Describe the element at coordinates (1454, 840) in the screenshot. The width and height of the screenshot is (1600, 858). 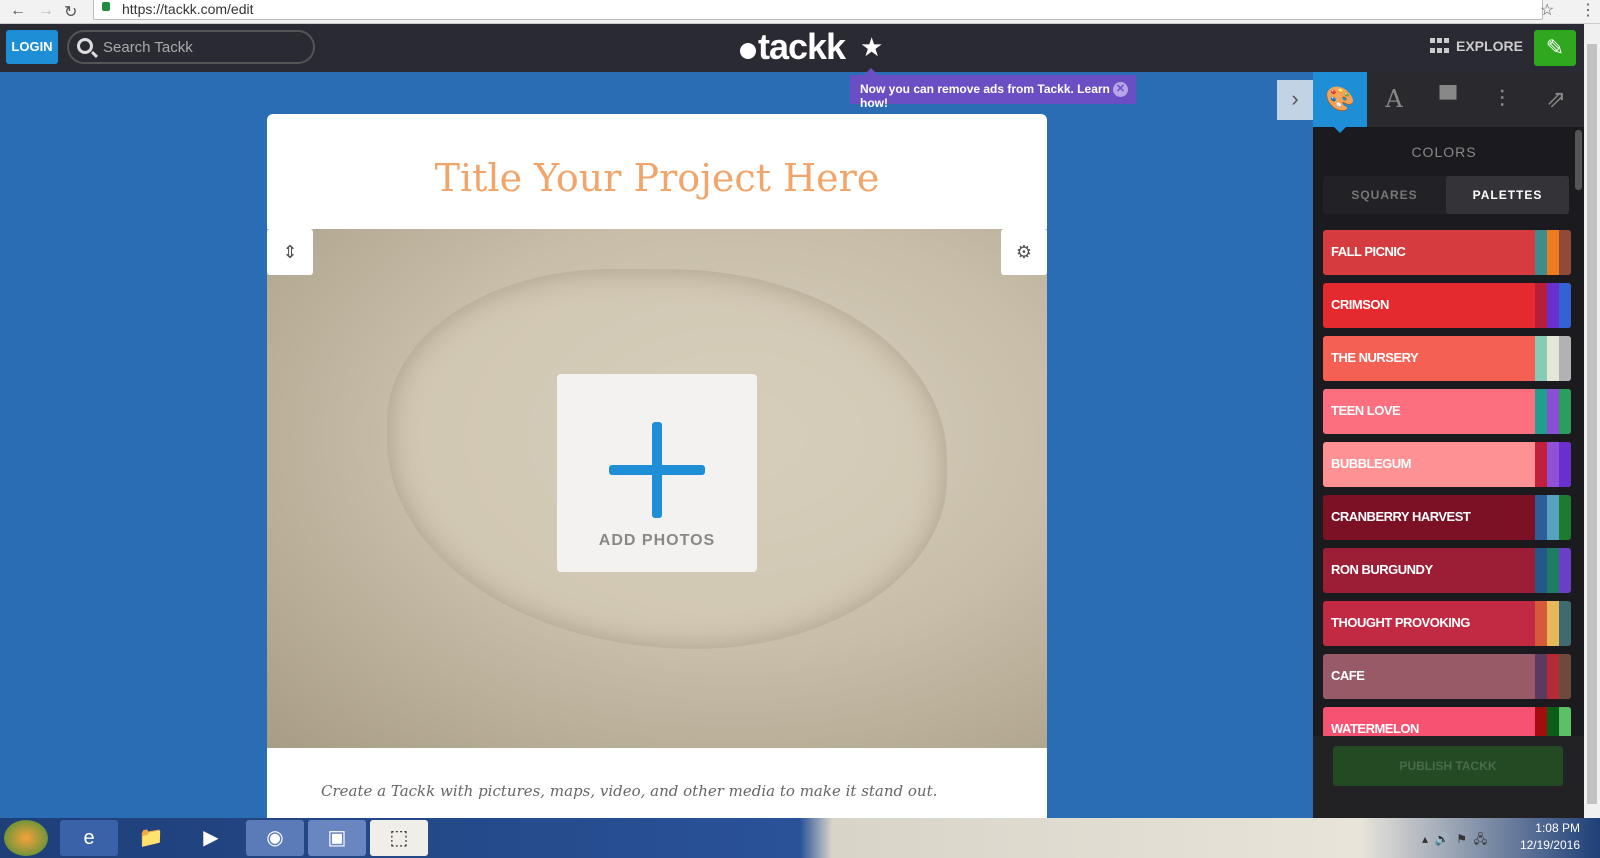
I see `system-tray: ▴ 🔊 ⚑ 🖧` at that location.